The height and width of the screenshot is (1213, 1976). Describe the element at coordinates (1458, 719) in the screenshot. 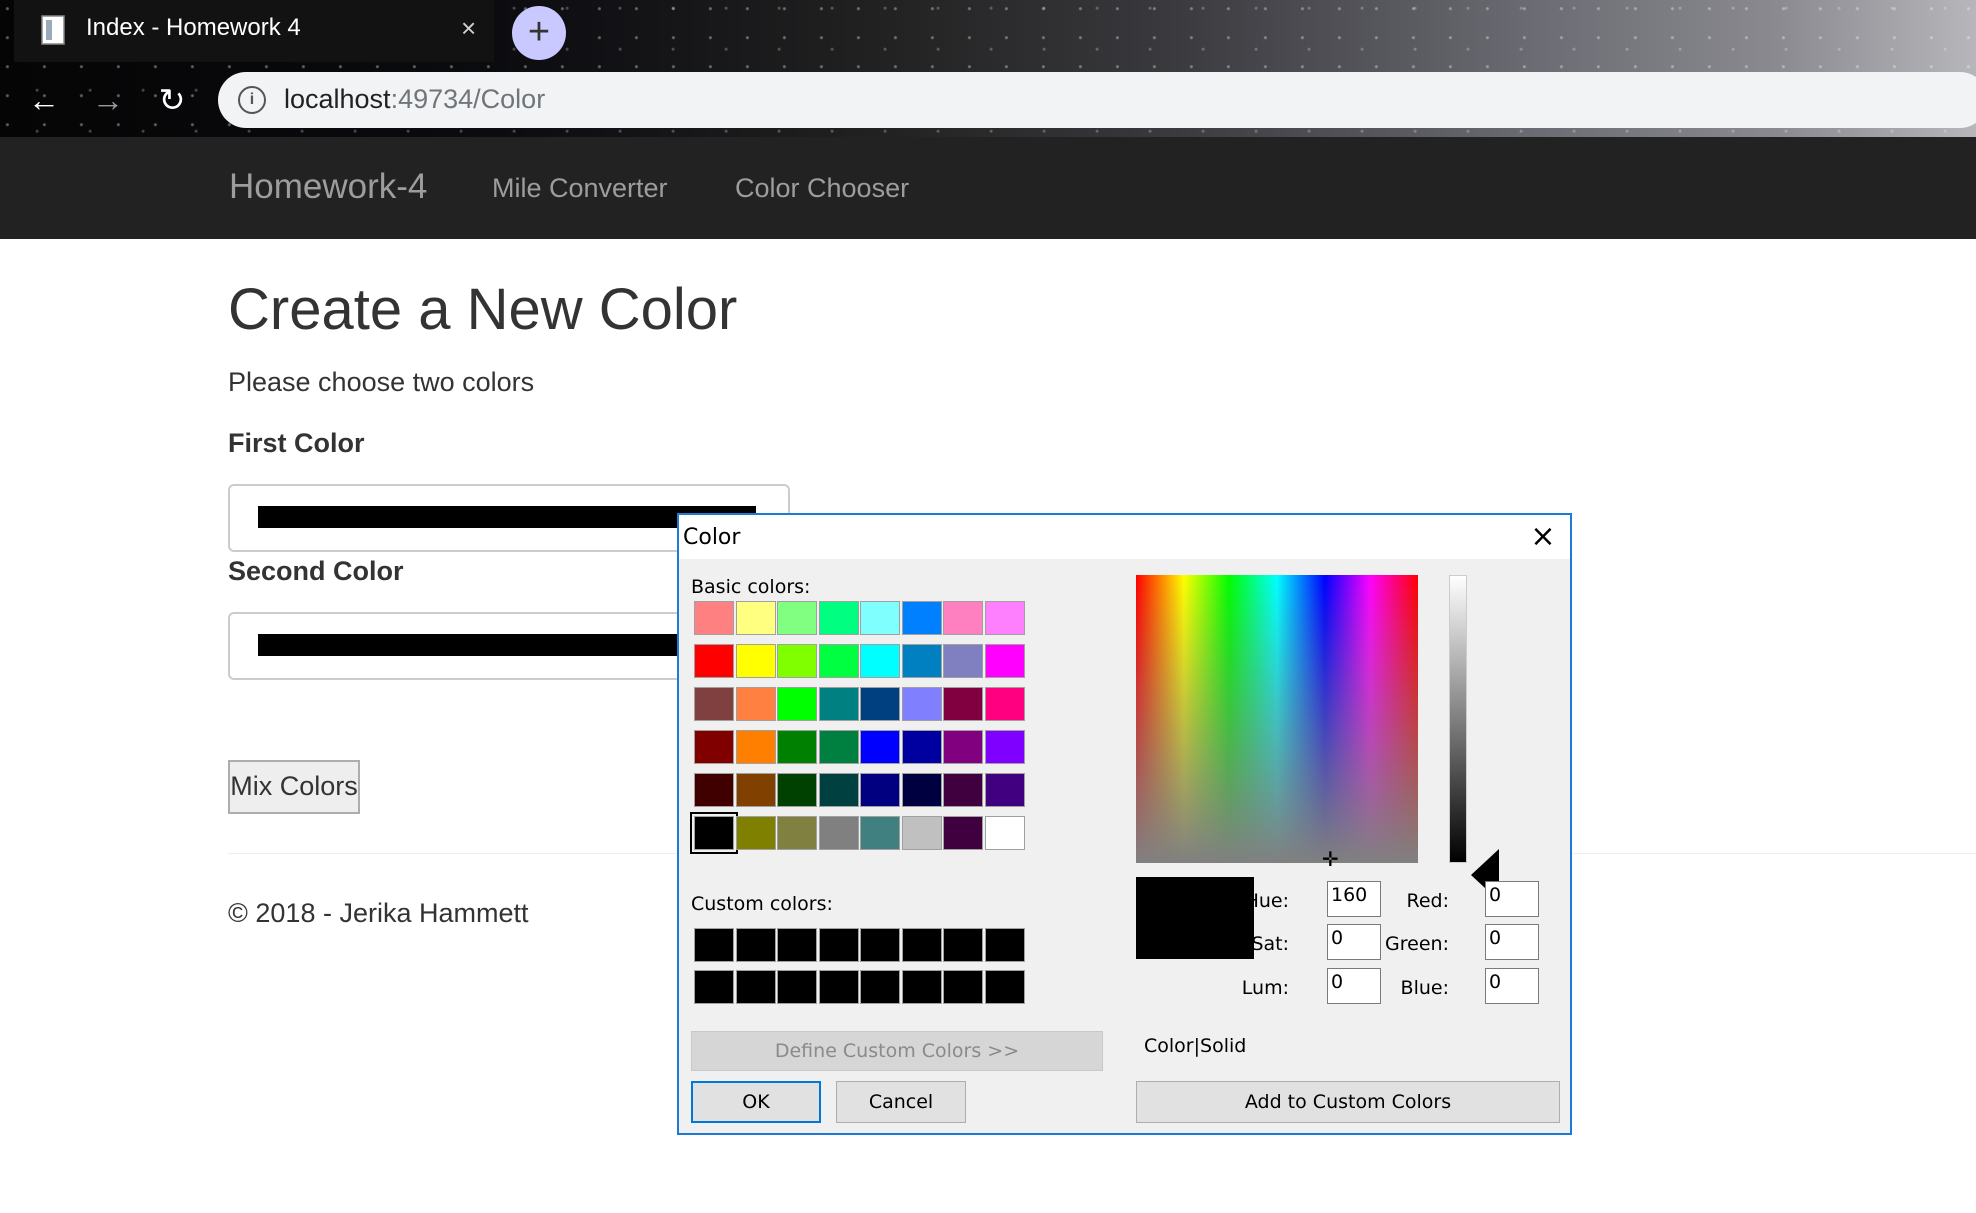

I see `luminance-slider` at that location.